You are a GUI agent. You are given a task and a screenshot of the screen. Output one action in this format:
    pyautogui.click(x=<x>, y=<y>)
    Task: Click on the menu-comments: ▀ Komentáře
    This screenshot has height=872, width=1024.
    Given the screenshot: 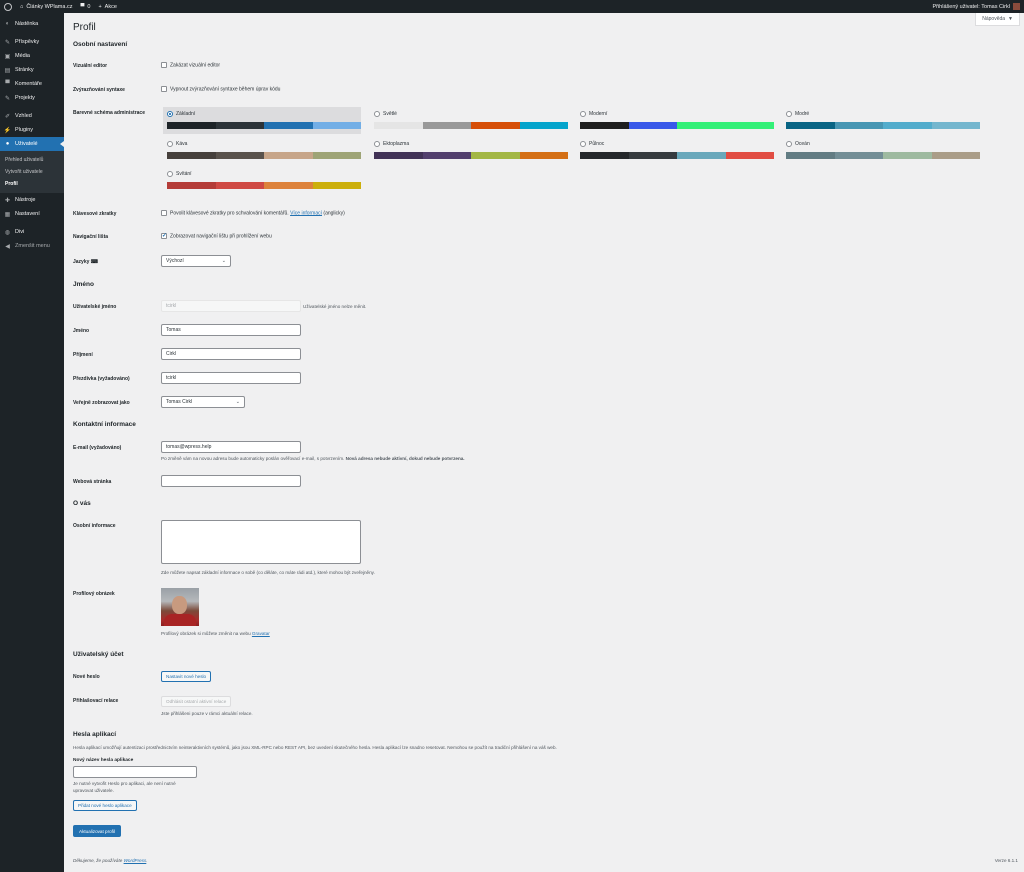 What is the action you would take?
    pyautogui.click(x=32, y=84)
    